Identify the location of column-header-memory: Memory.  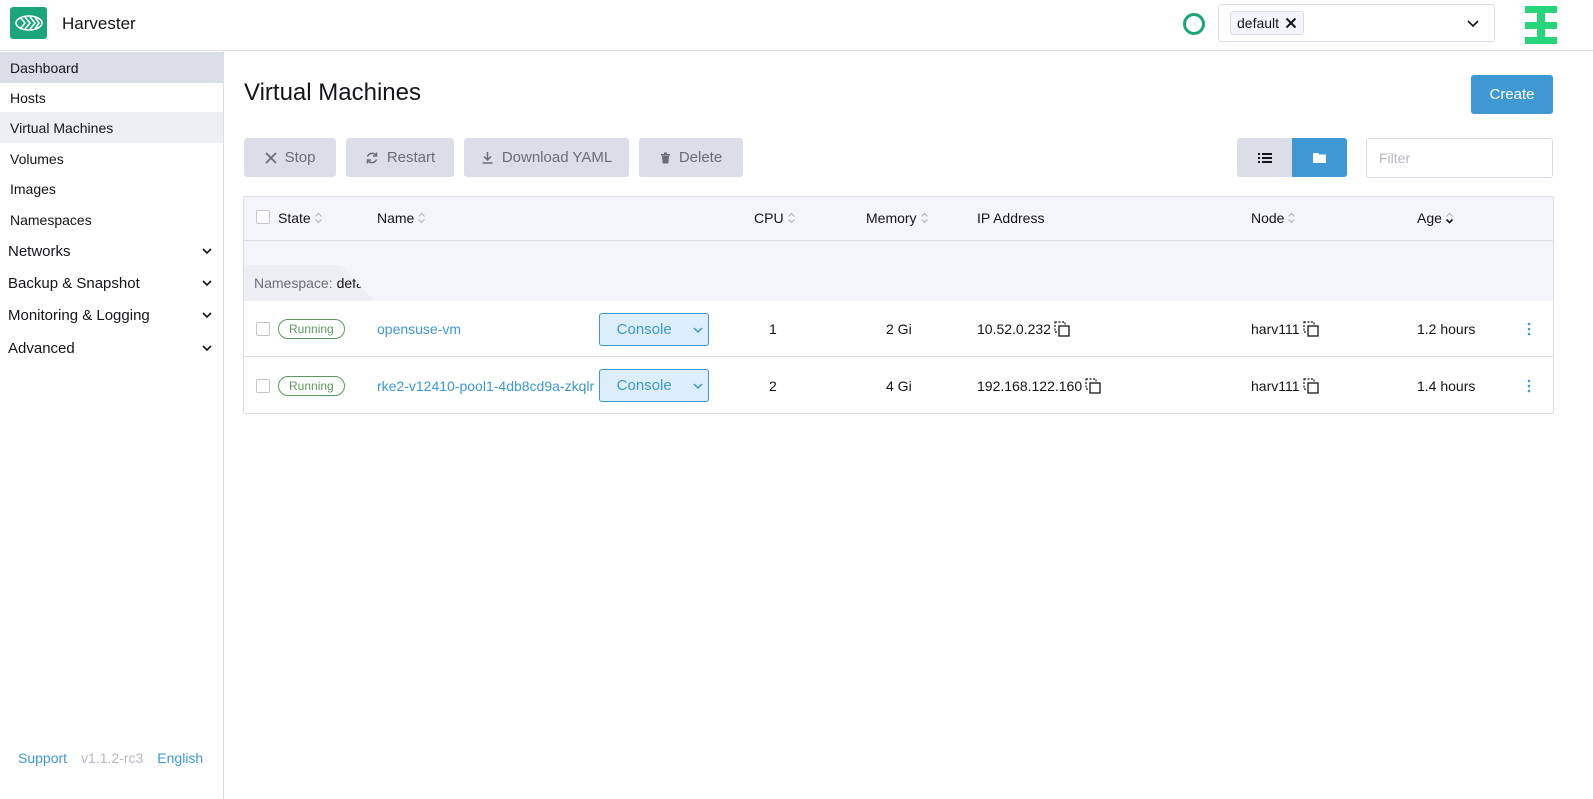
(897, 218).